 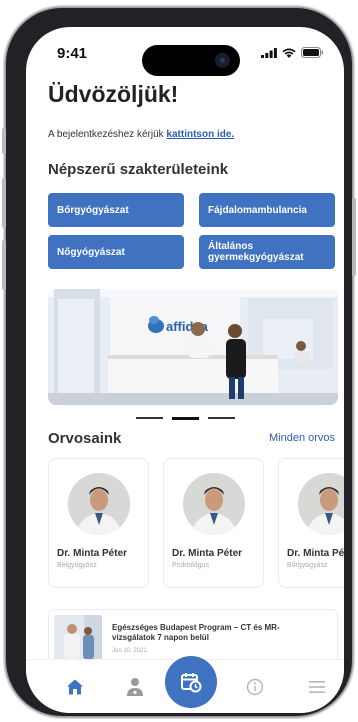 I want to click on tab-home, so click(x=75, y=687).